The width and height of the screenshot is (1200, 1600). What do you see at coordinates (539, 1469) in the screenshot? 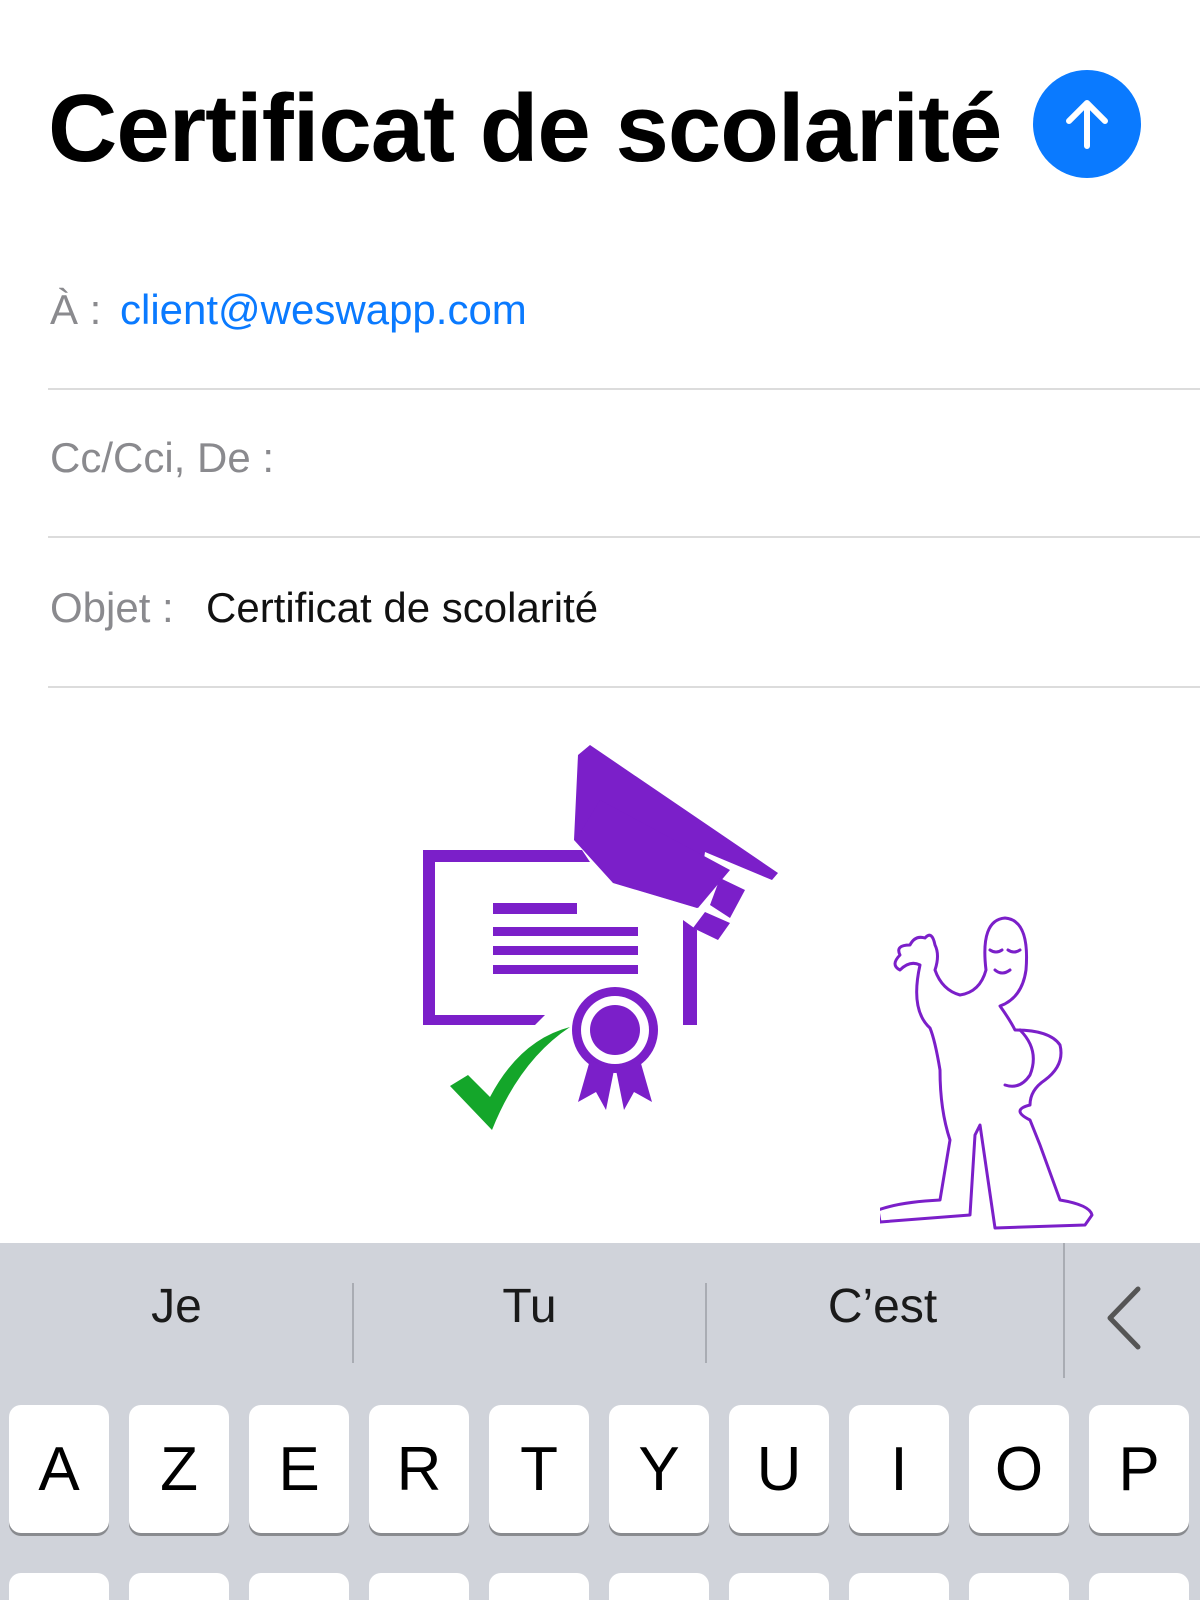
I see `key-t: T` at bounding box center [539, 1469].